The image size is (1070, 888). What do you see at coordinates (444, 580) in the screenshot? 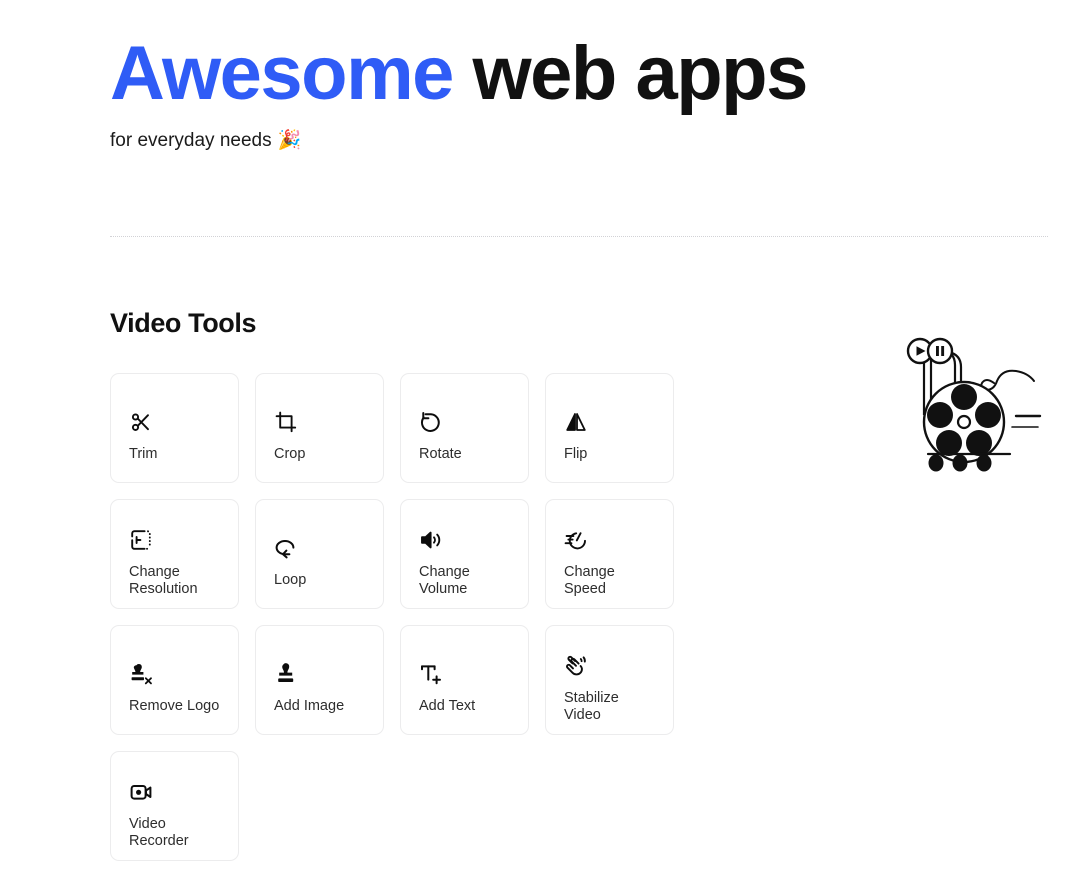
I see `tool-card-label: Change Volume` at bounding box center [444, 580].